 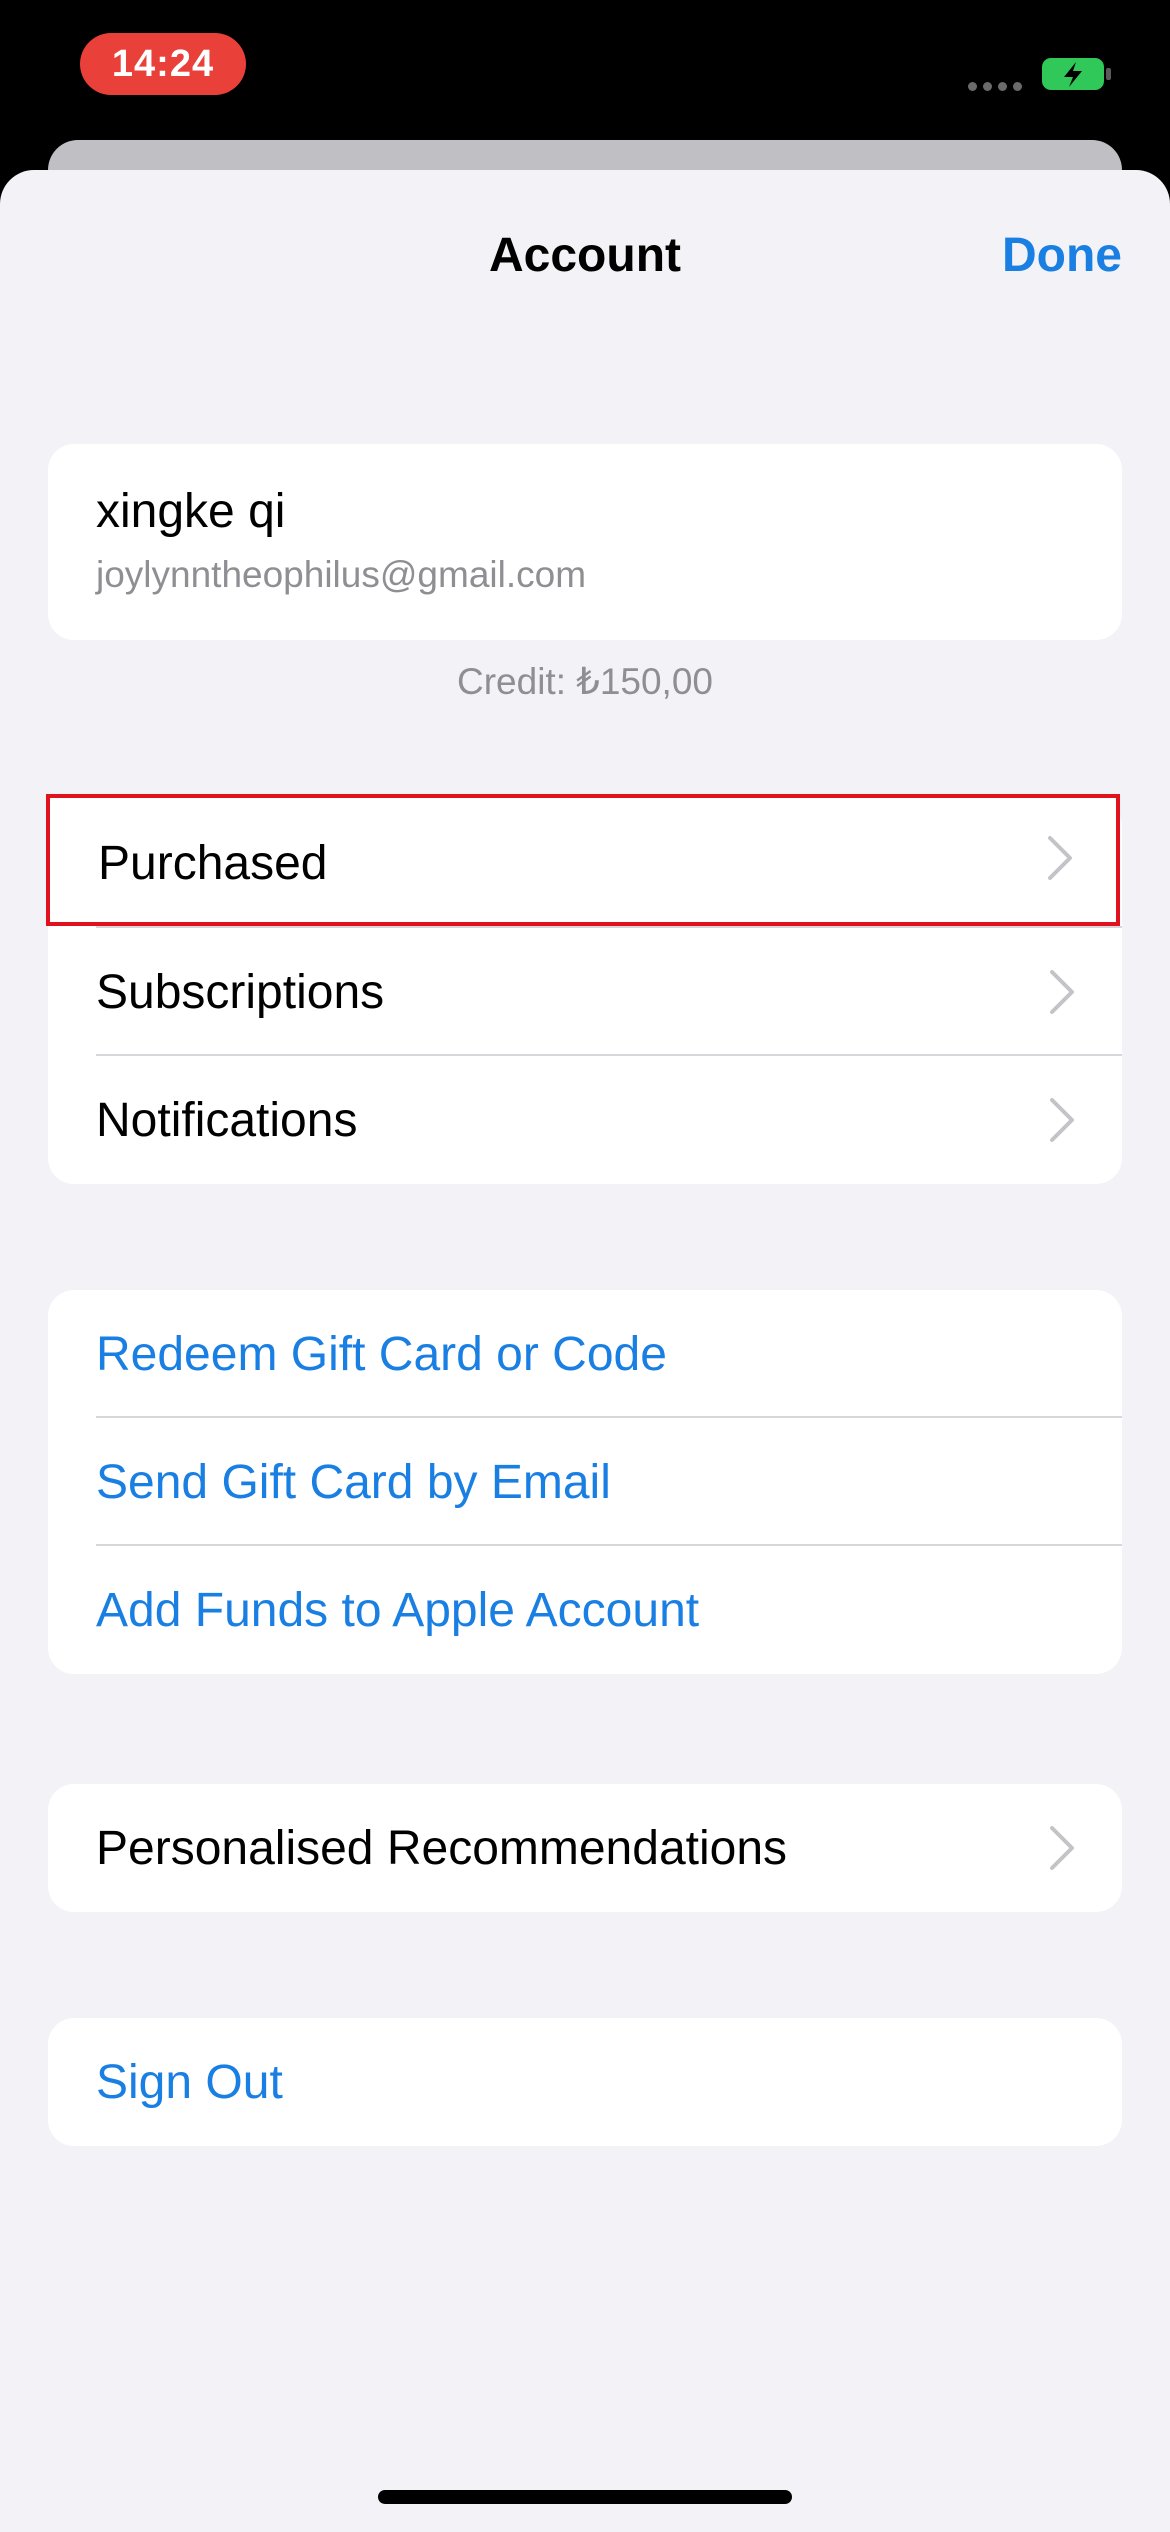 I want to click on menu-item-personalised-recommendations: Personalised Recommendations, so click(x=585, y=1848).